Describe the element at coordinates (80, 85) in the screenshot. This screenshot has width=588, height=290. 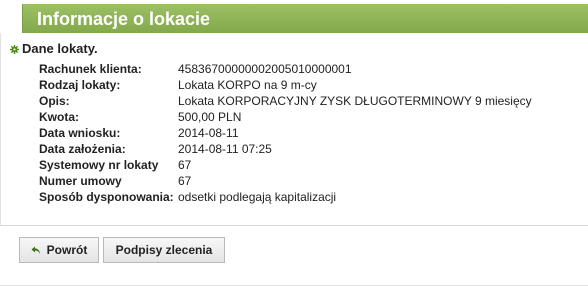
I see `detail-label: Rodzaj lokaty:` at that location.